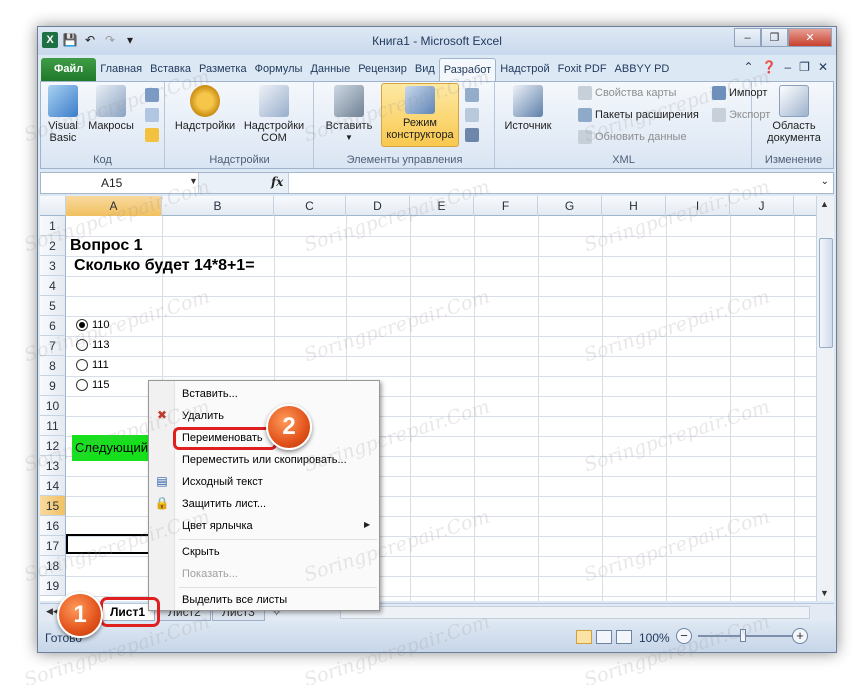 The width and height of the screenshot is (867, 685). I want to click on radio-option-115: 115, so click(93, 385).